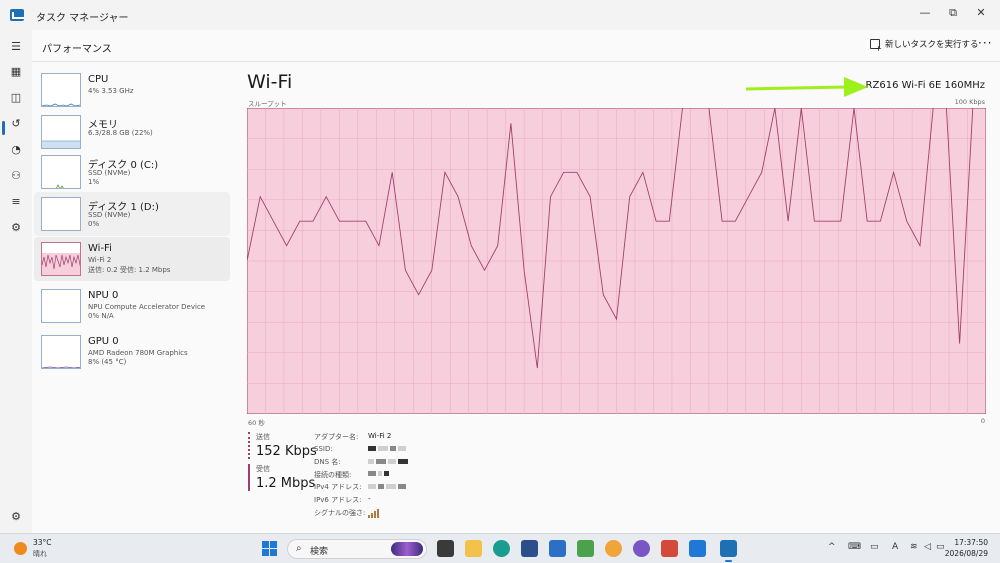 The image size is (1000, 563). What do you see at coordinates (3, 128) in the screenshot?
I see `active-indicator` at bounding box center [3, 128].